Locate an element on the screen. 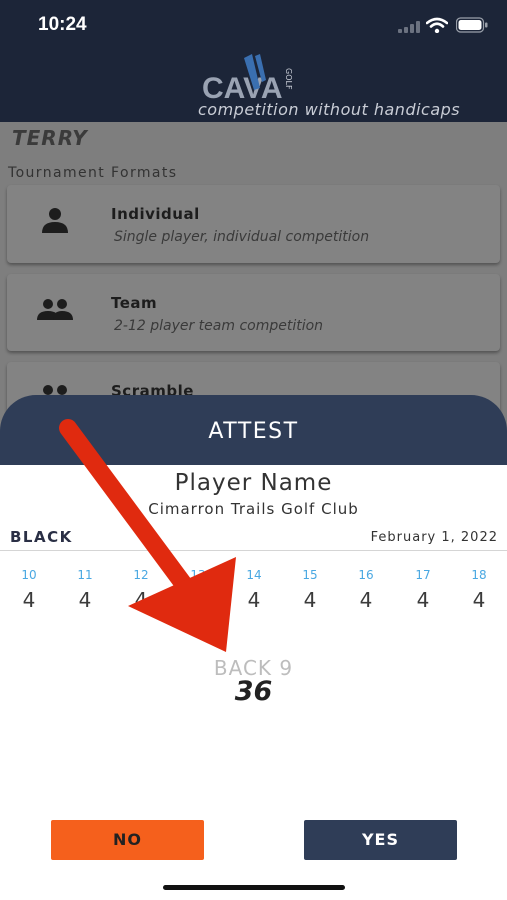  modal-title: ATTEST is located at coordinates (253, 431).